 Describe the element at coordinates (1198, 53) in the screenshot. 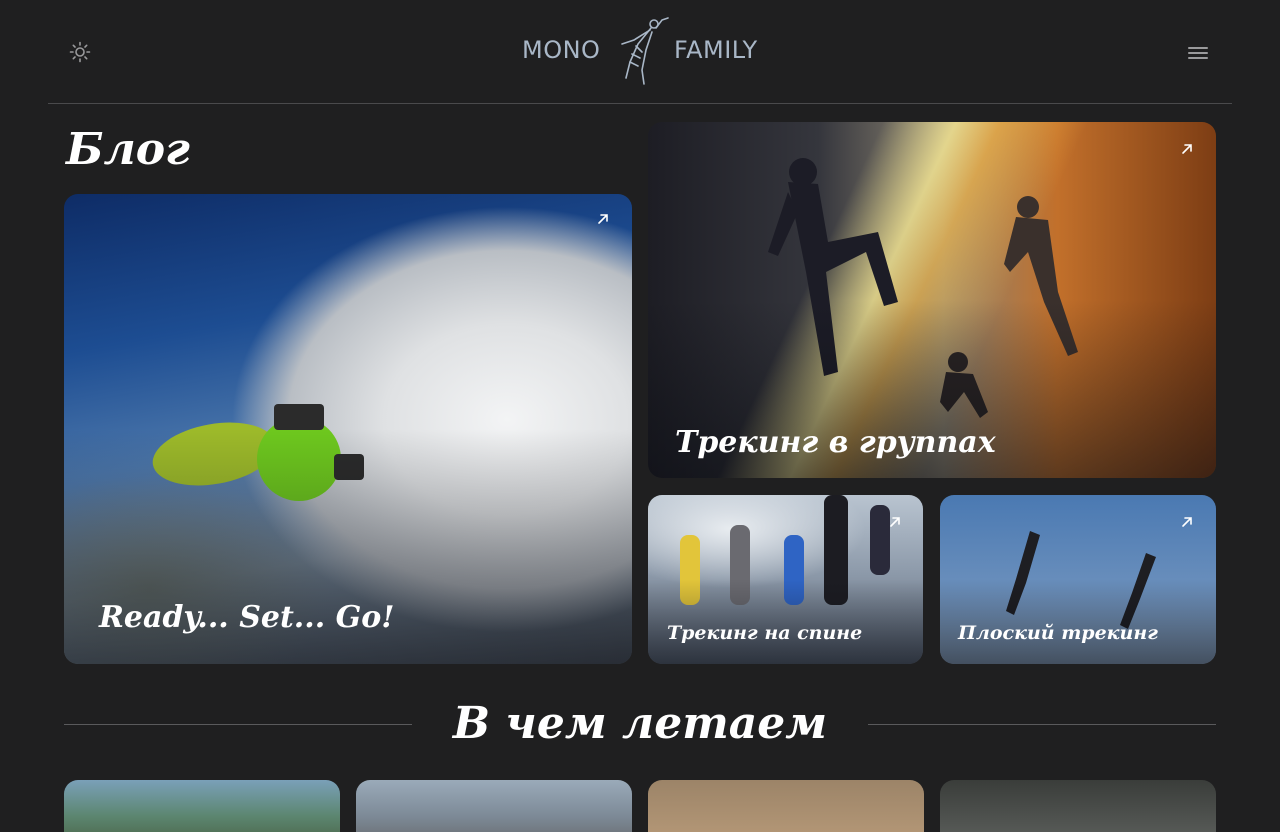

I see `hamburger-menu-icon` at that location.